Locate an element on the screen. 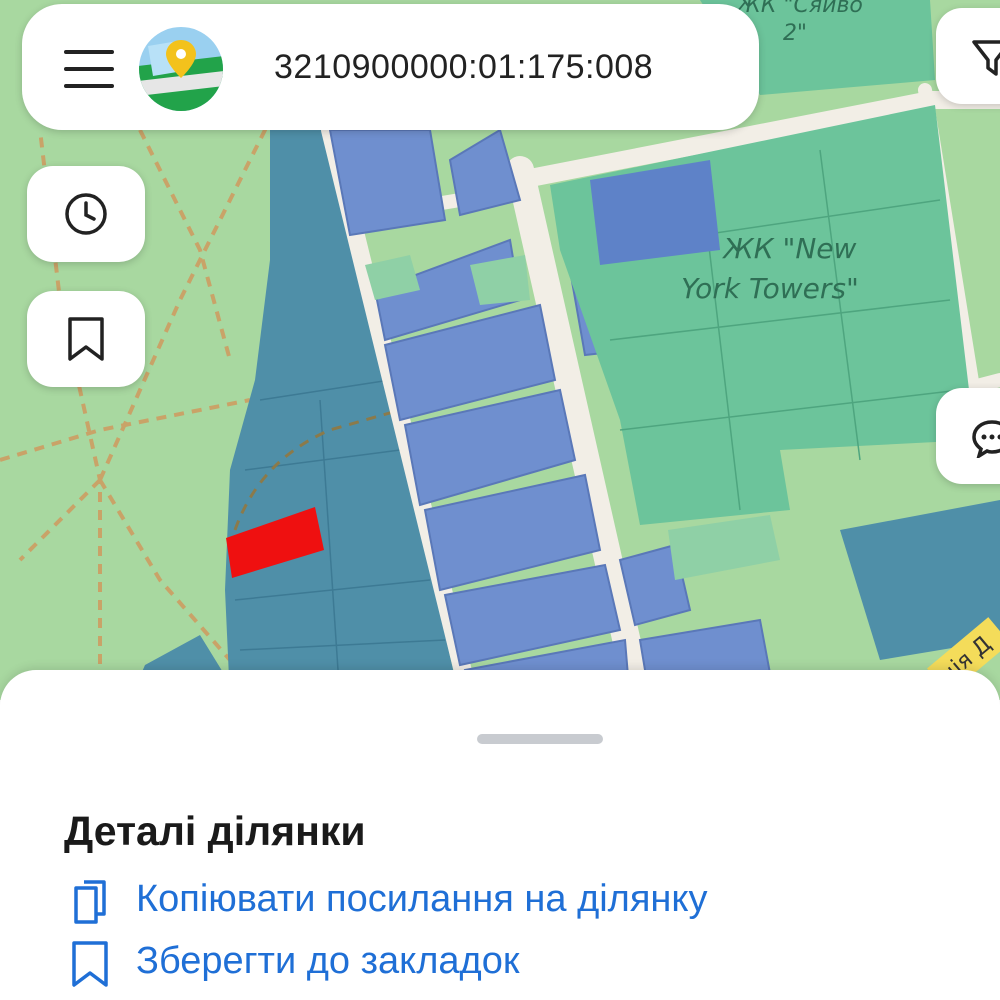  cadastral-number: 3210900000:01:175:008 is located at coordinates (463, 67).